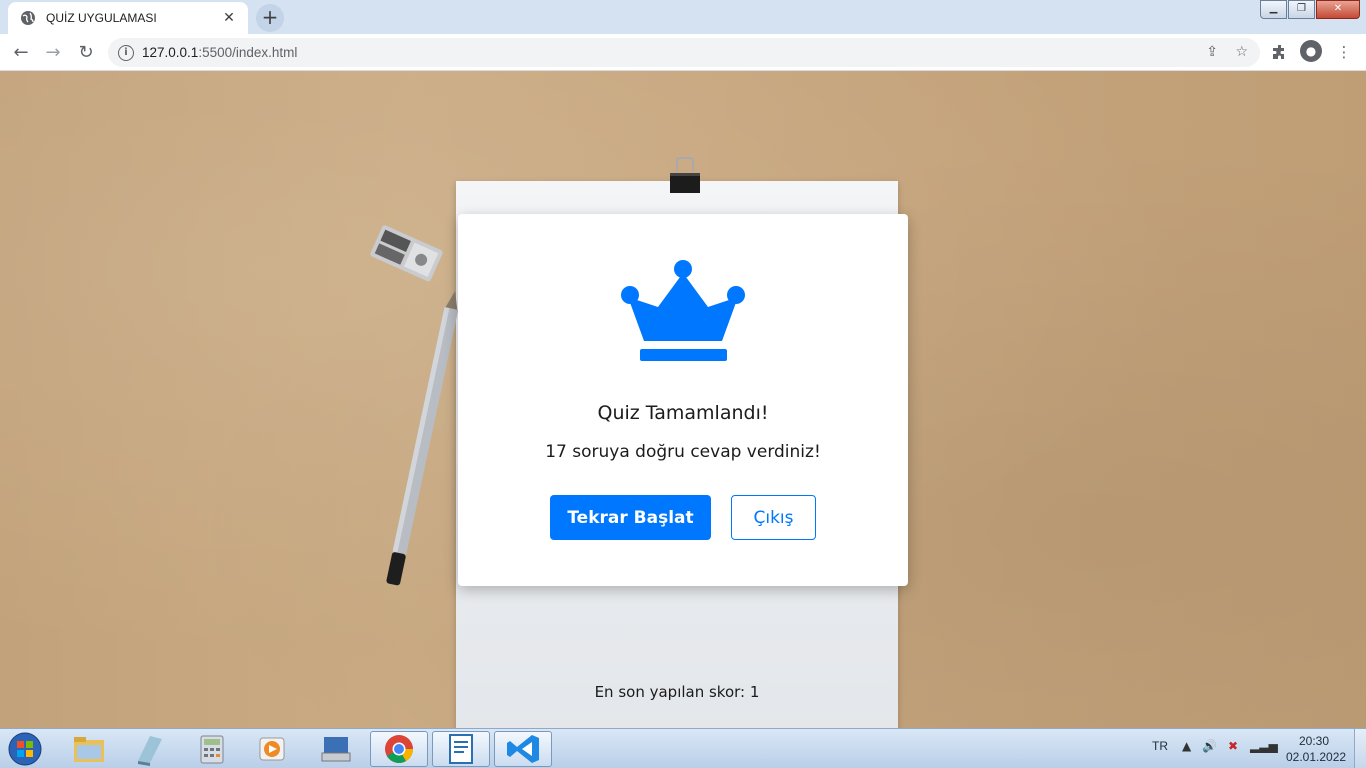 The image size is (1366, 768). What do you see at coordinates (1186, 746) in the screenshot?
I see `tray-expand-icon: ▲` at bounding box center [1186, 746].